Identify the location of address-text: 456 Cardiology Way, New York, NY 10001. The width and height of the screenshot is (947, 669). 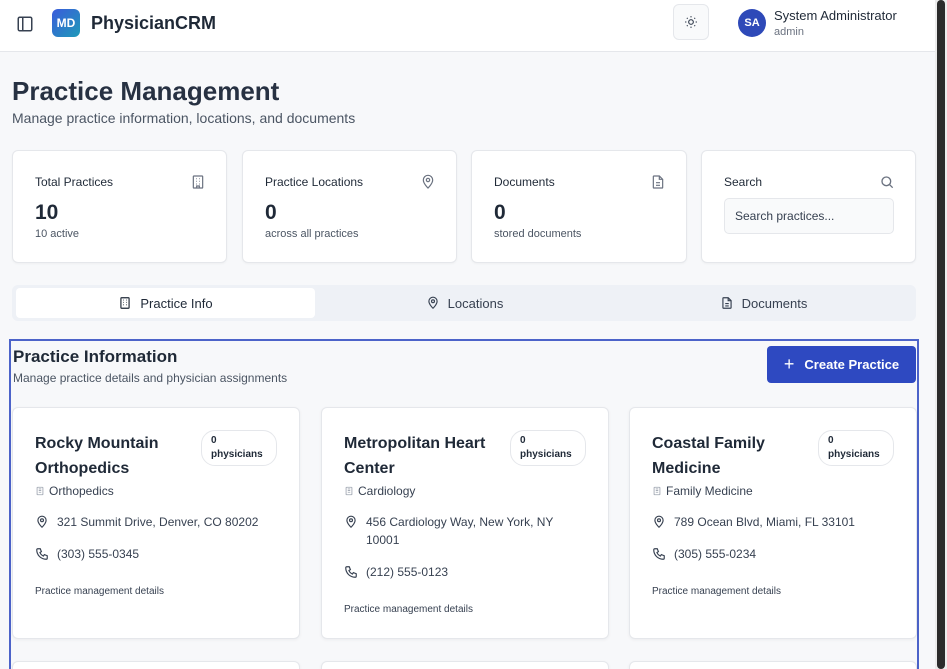
(460, 531).